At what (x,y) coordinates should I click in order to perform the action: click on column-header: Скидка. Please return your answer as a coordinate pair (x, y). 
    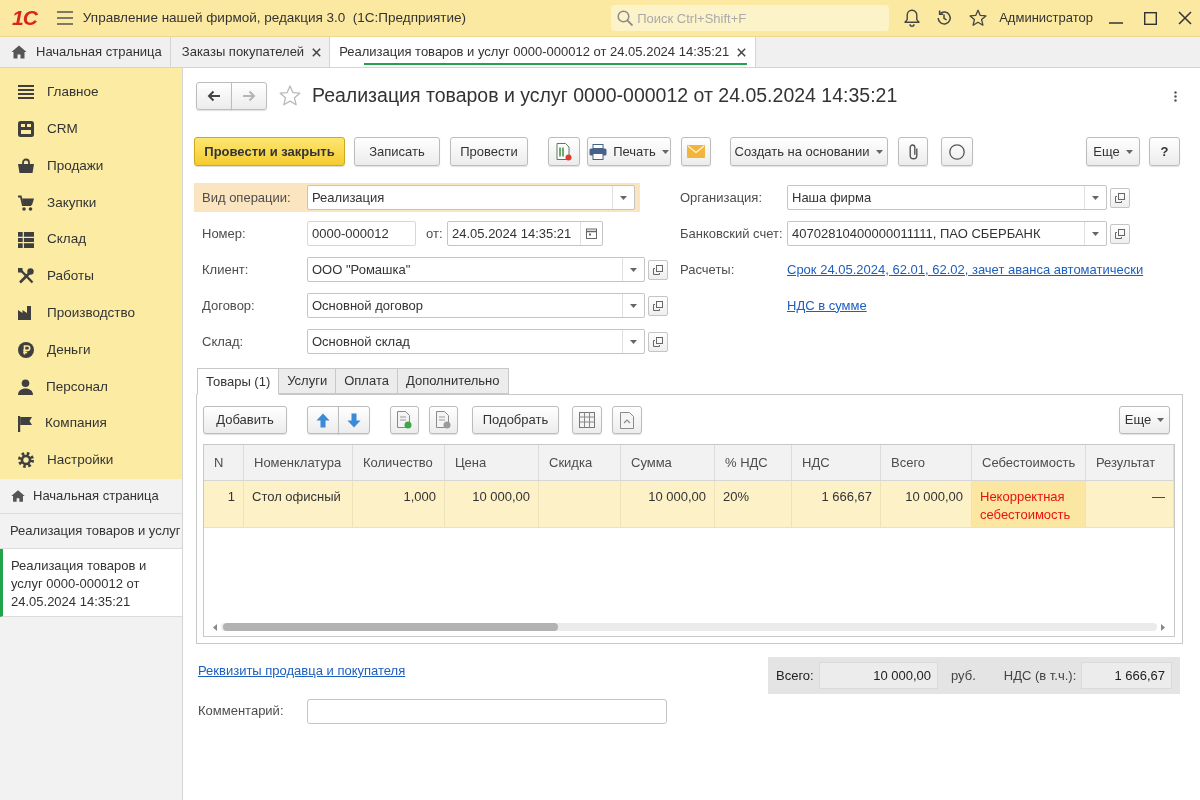
    Looking at the image, I should click on (580, 462).